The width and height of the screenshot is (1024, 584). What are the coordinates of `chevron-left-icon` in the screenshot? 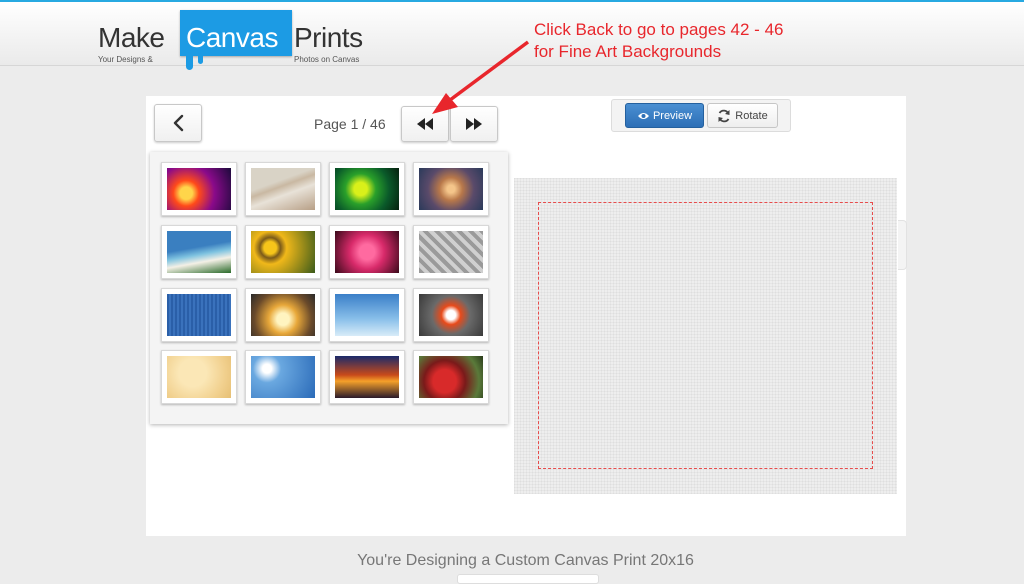 It's located at (178, 123).